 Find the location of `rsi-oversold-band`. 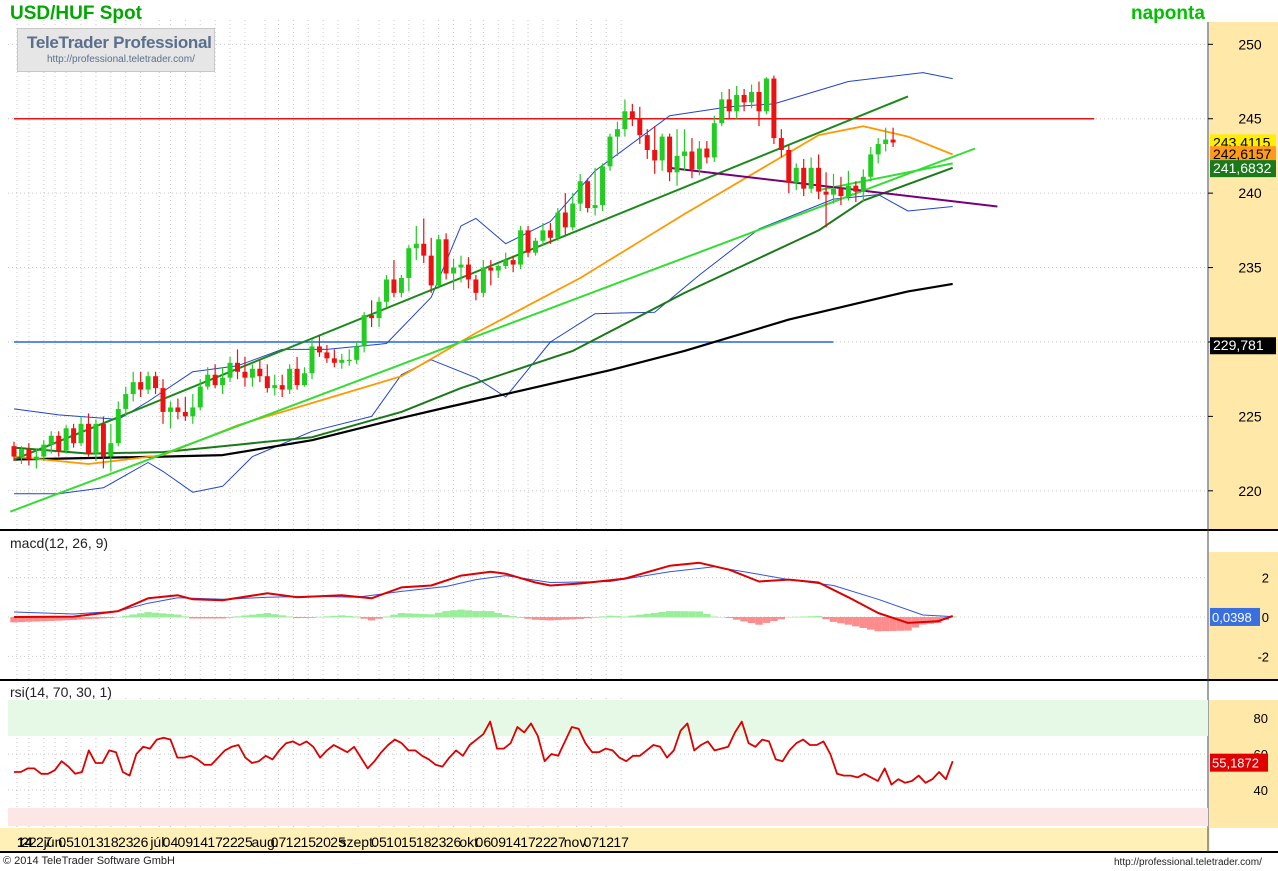

rsi-oversold-band is located at coordinates (608, 817).